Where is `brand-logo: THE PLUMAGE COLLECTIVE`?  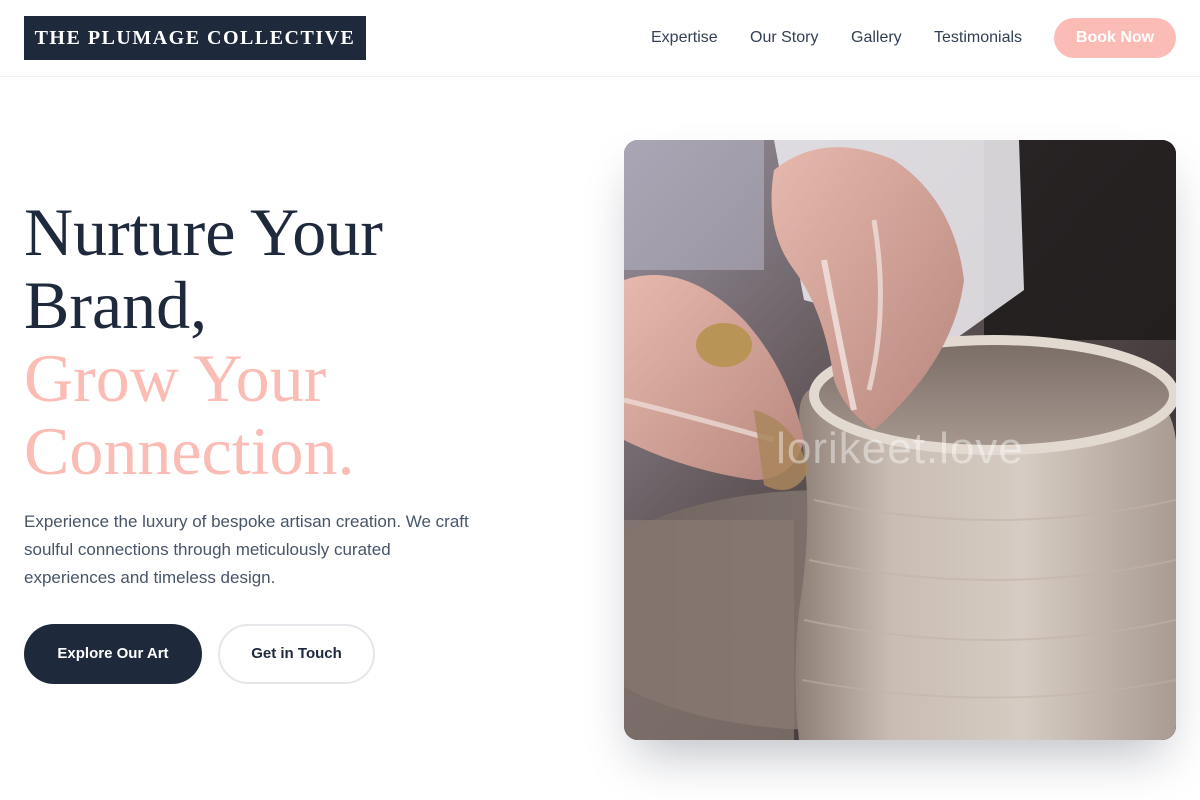 brand-logo: THE PLUMAGE COLLECTIVE is located at coordinates (195, 38).